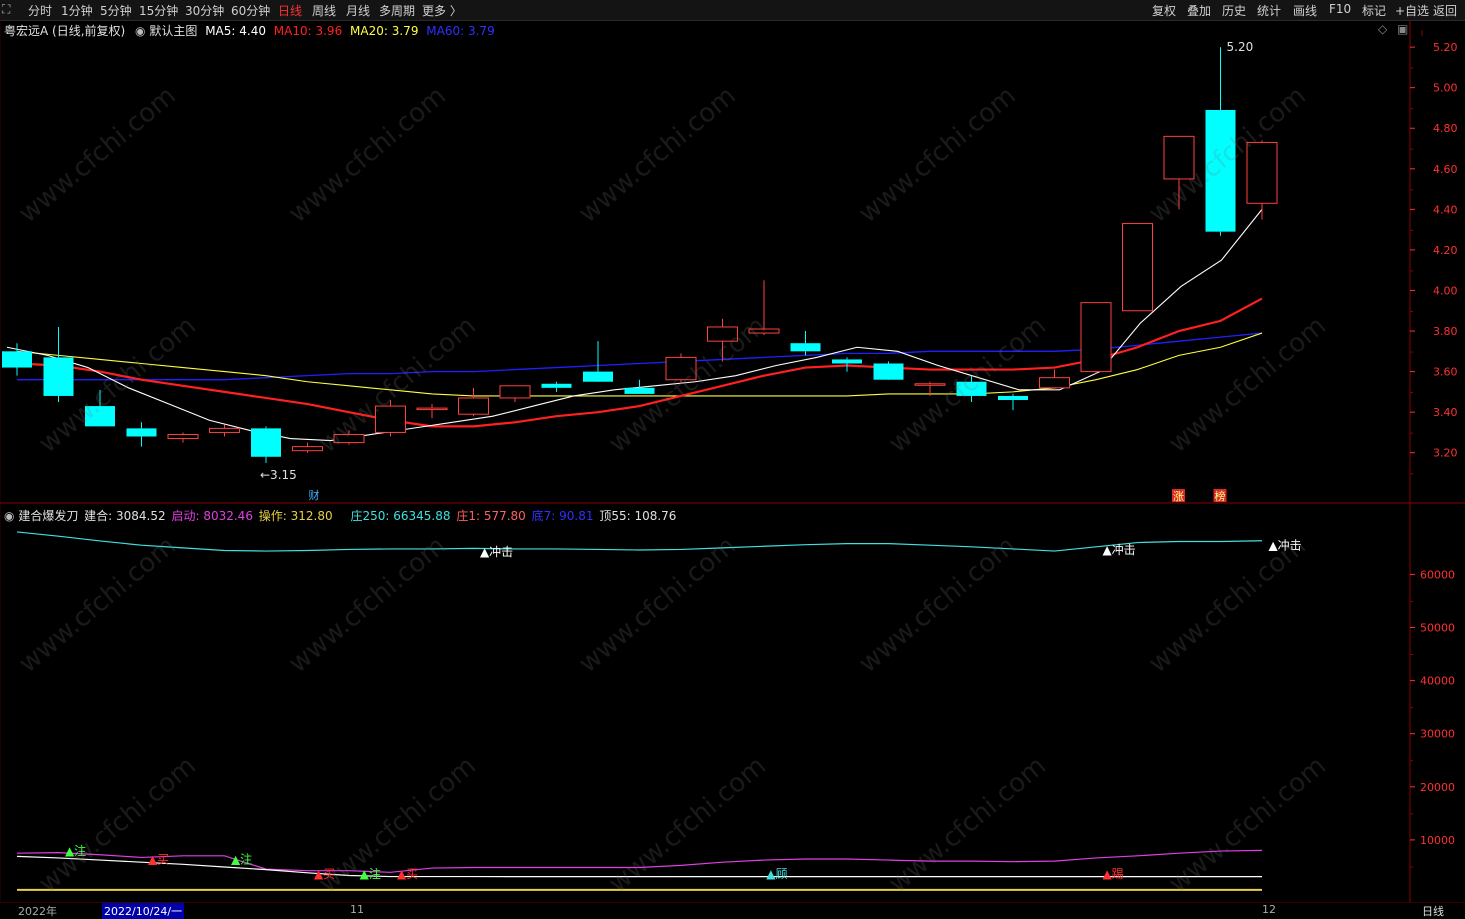  Describe the element at coordinates (1437, 628) in the screenshot. I see `sub-tick-label: 50000` at that location.